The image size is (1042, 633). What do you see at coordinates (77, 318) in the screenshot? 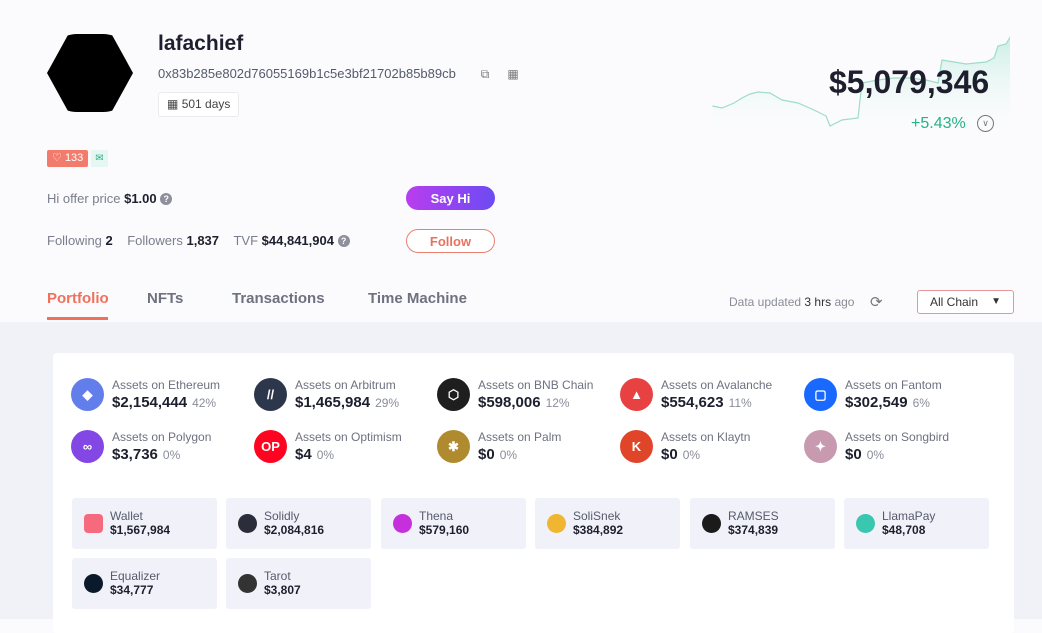
I see `active-tab-indicator` at bounding box center [77, 318].